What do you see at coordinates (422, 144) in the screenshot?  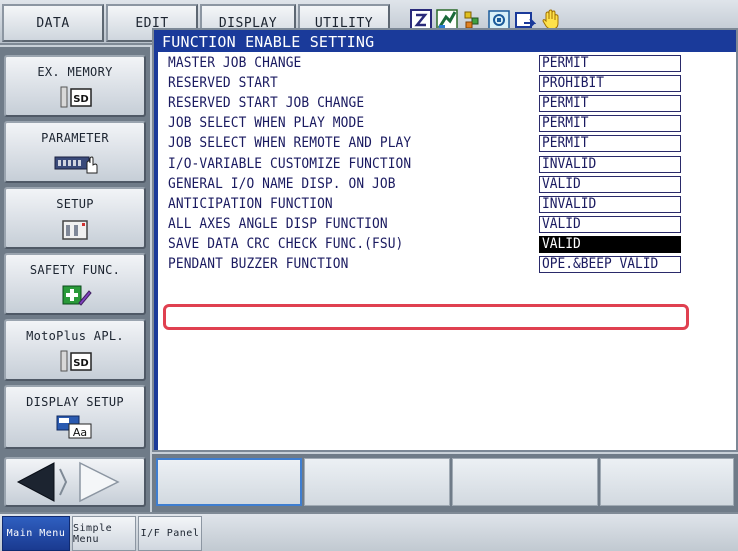 I see `setting-row: JOB SELECT WHEN REMOTE AND PLAY PERMIT` at bounding box center [422, 144].